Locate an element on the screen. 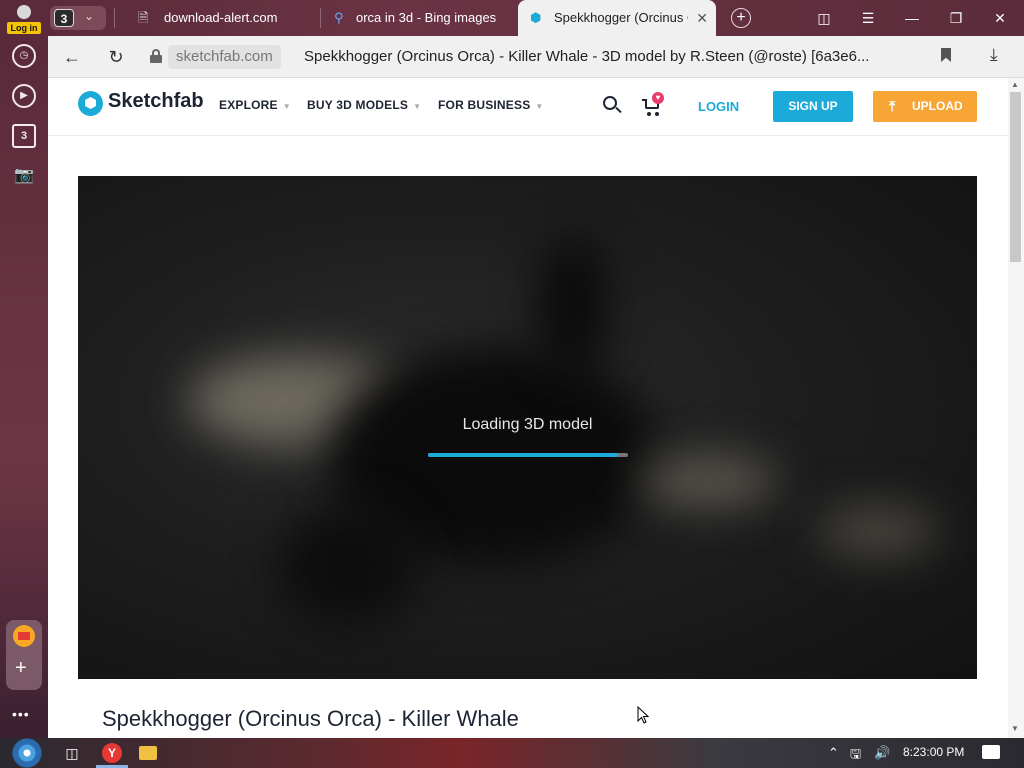 The image size is (1024, 768). mail-icon is located at coordinates (24, 636).